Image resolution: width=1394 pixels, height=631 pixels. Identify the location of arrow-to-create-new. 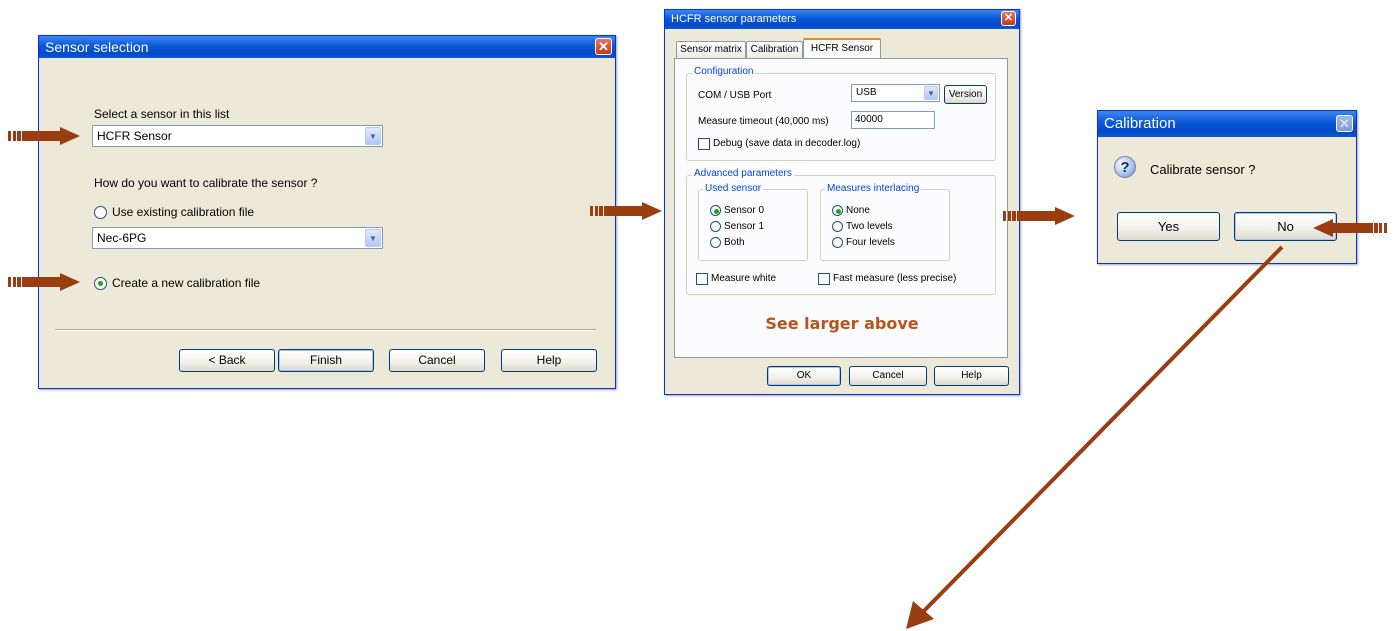
(44, 282).